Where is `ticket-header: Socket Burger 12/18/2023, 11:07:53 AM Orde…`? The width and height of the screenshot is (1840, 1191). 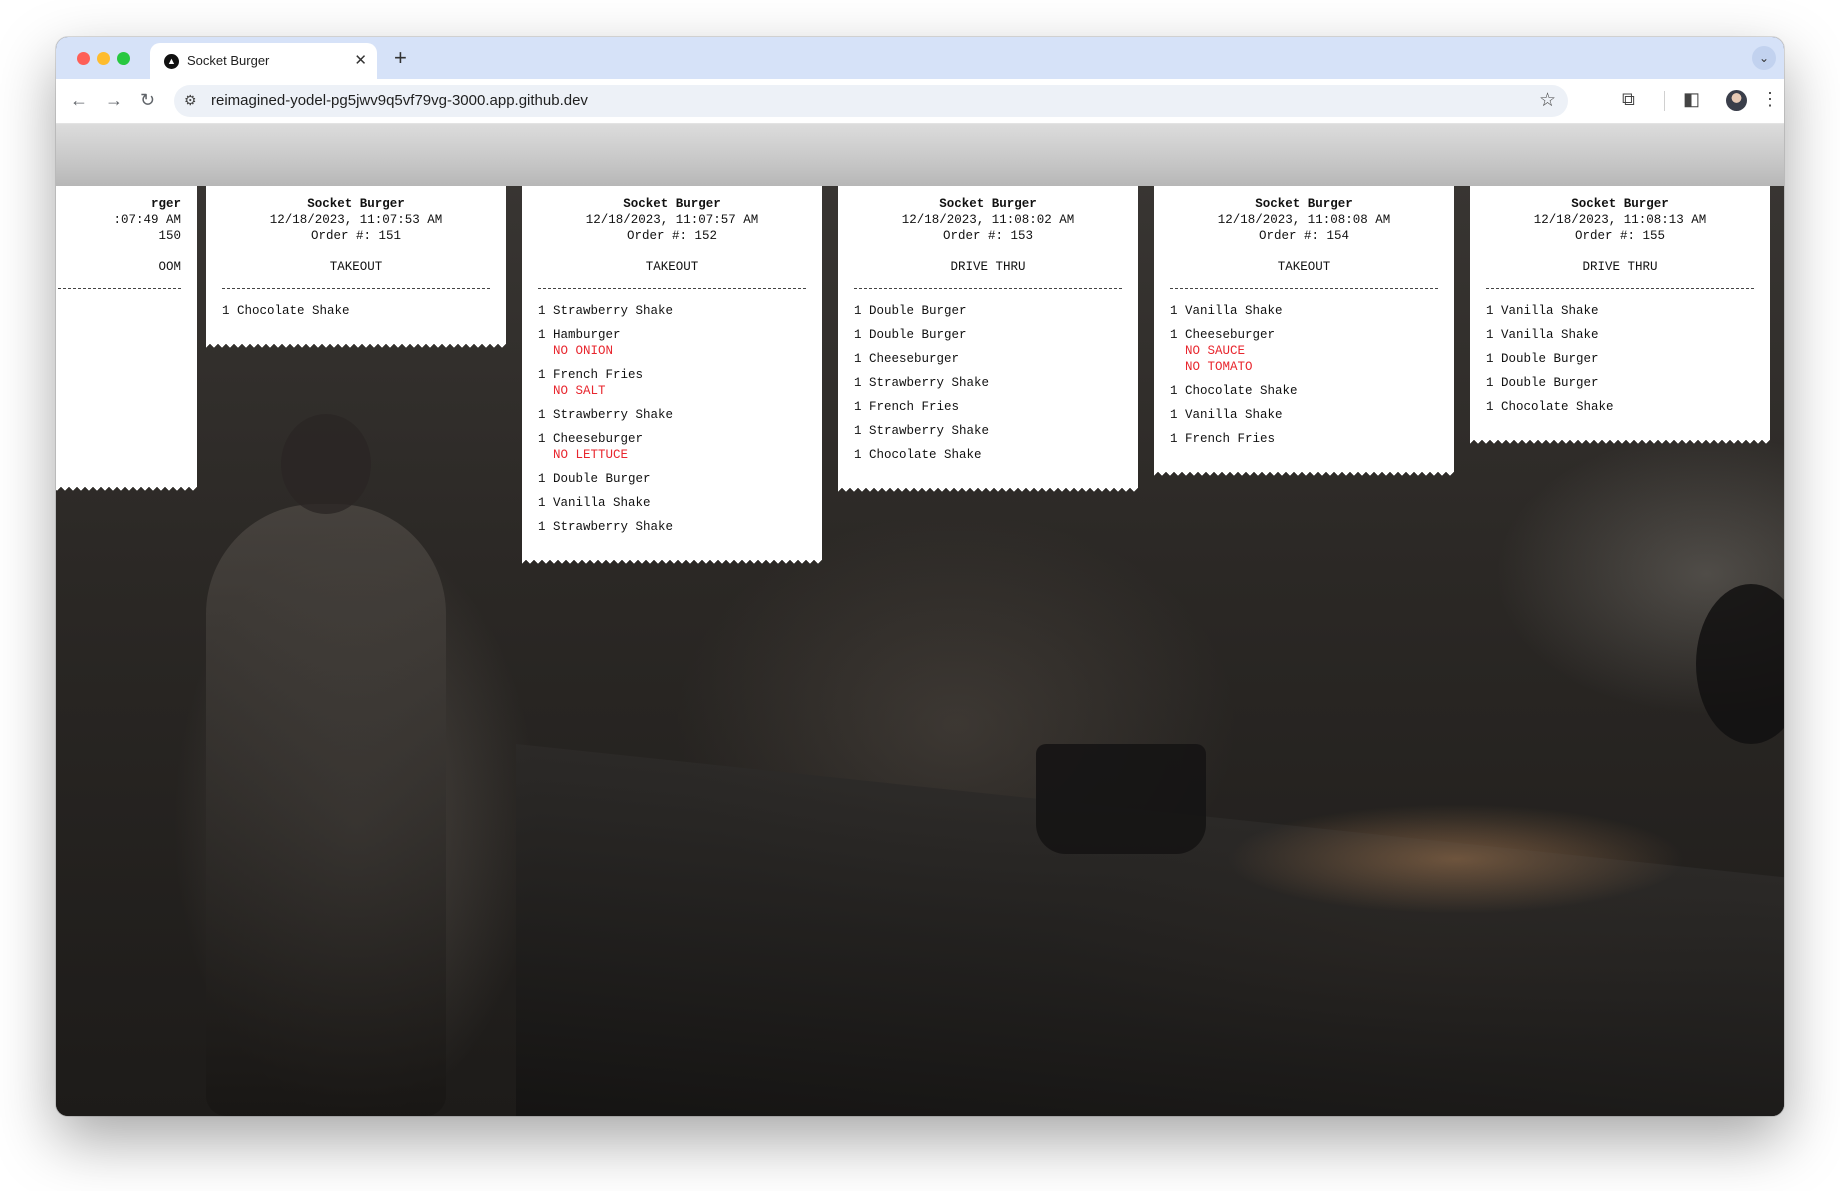
ticket-header: Socket Burger 12/18/2023, 11:07:53 AM Orde… is located at coordinates (356, 220).